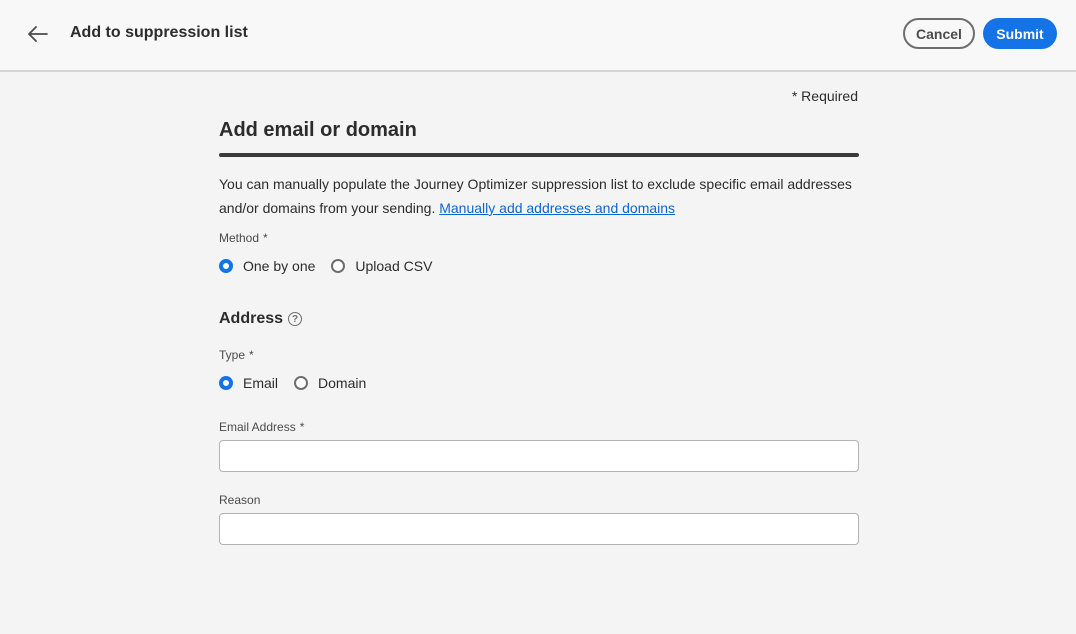  I want to click on method-label: Method *, so click(243, 238).